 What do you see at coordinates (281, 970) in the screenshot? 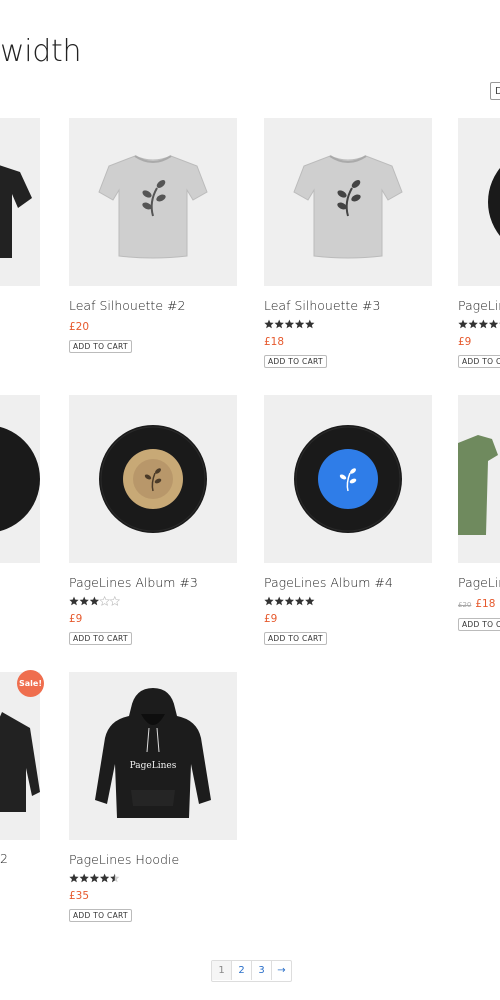
I see `next-page-arrow-icon: →` at bounding box center [281, 970].